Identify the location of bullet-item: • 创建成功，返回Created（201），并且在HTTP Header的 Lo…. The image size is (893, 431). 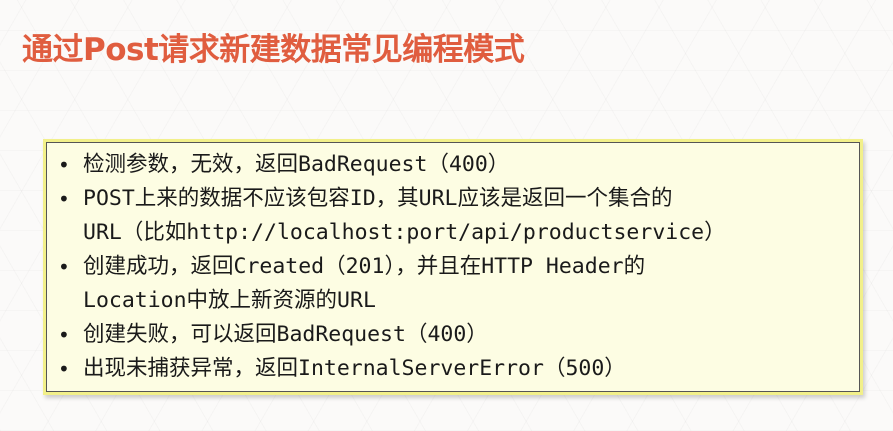
(454, 284).